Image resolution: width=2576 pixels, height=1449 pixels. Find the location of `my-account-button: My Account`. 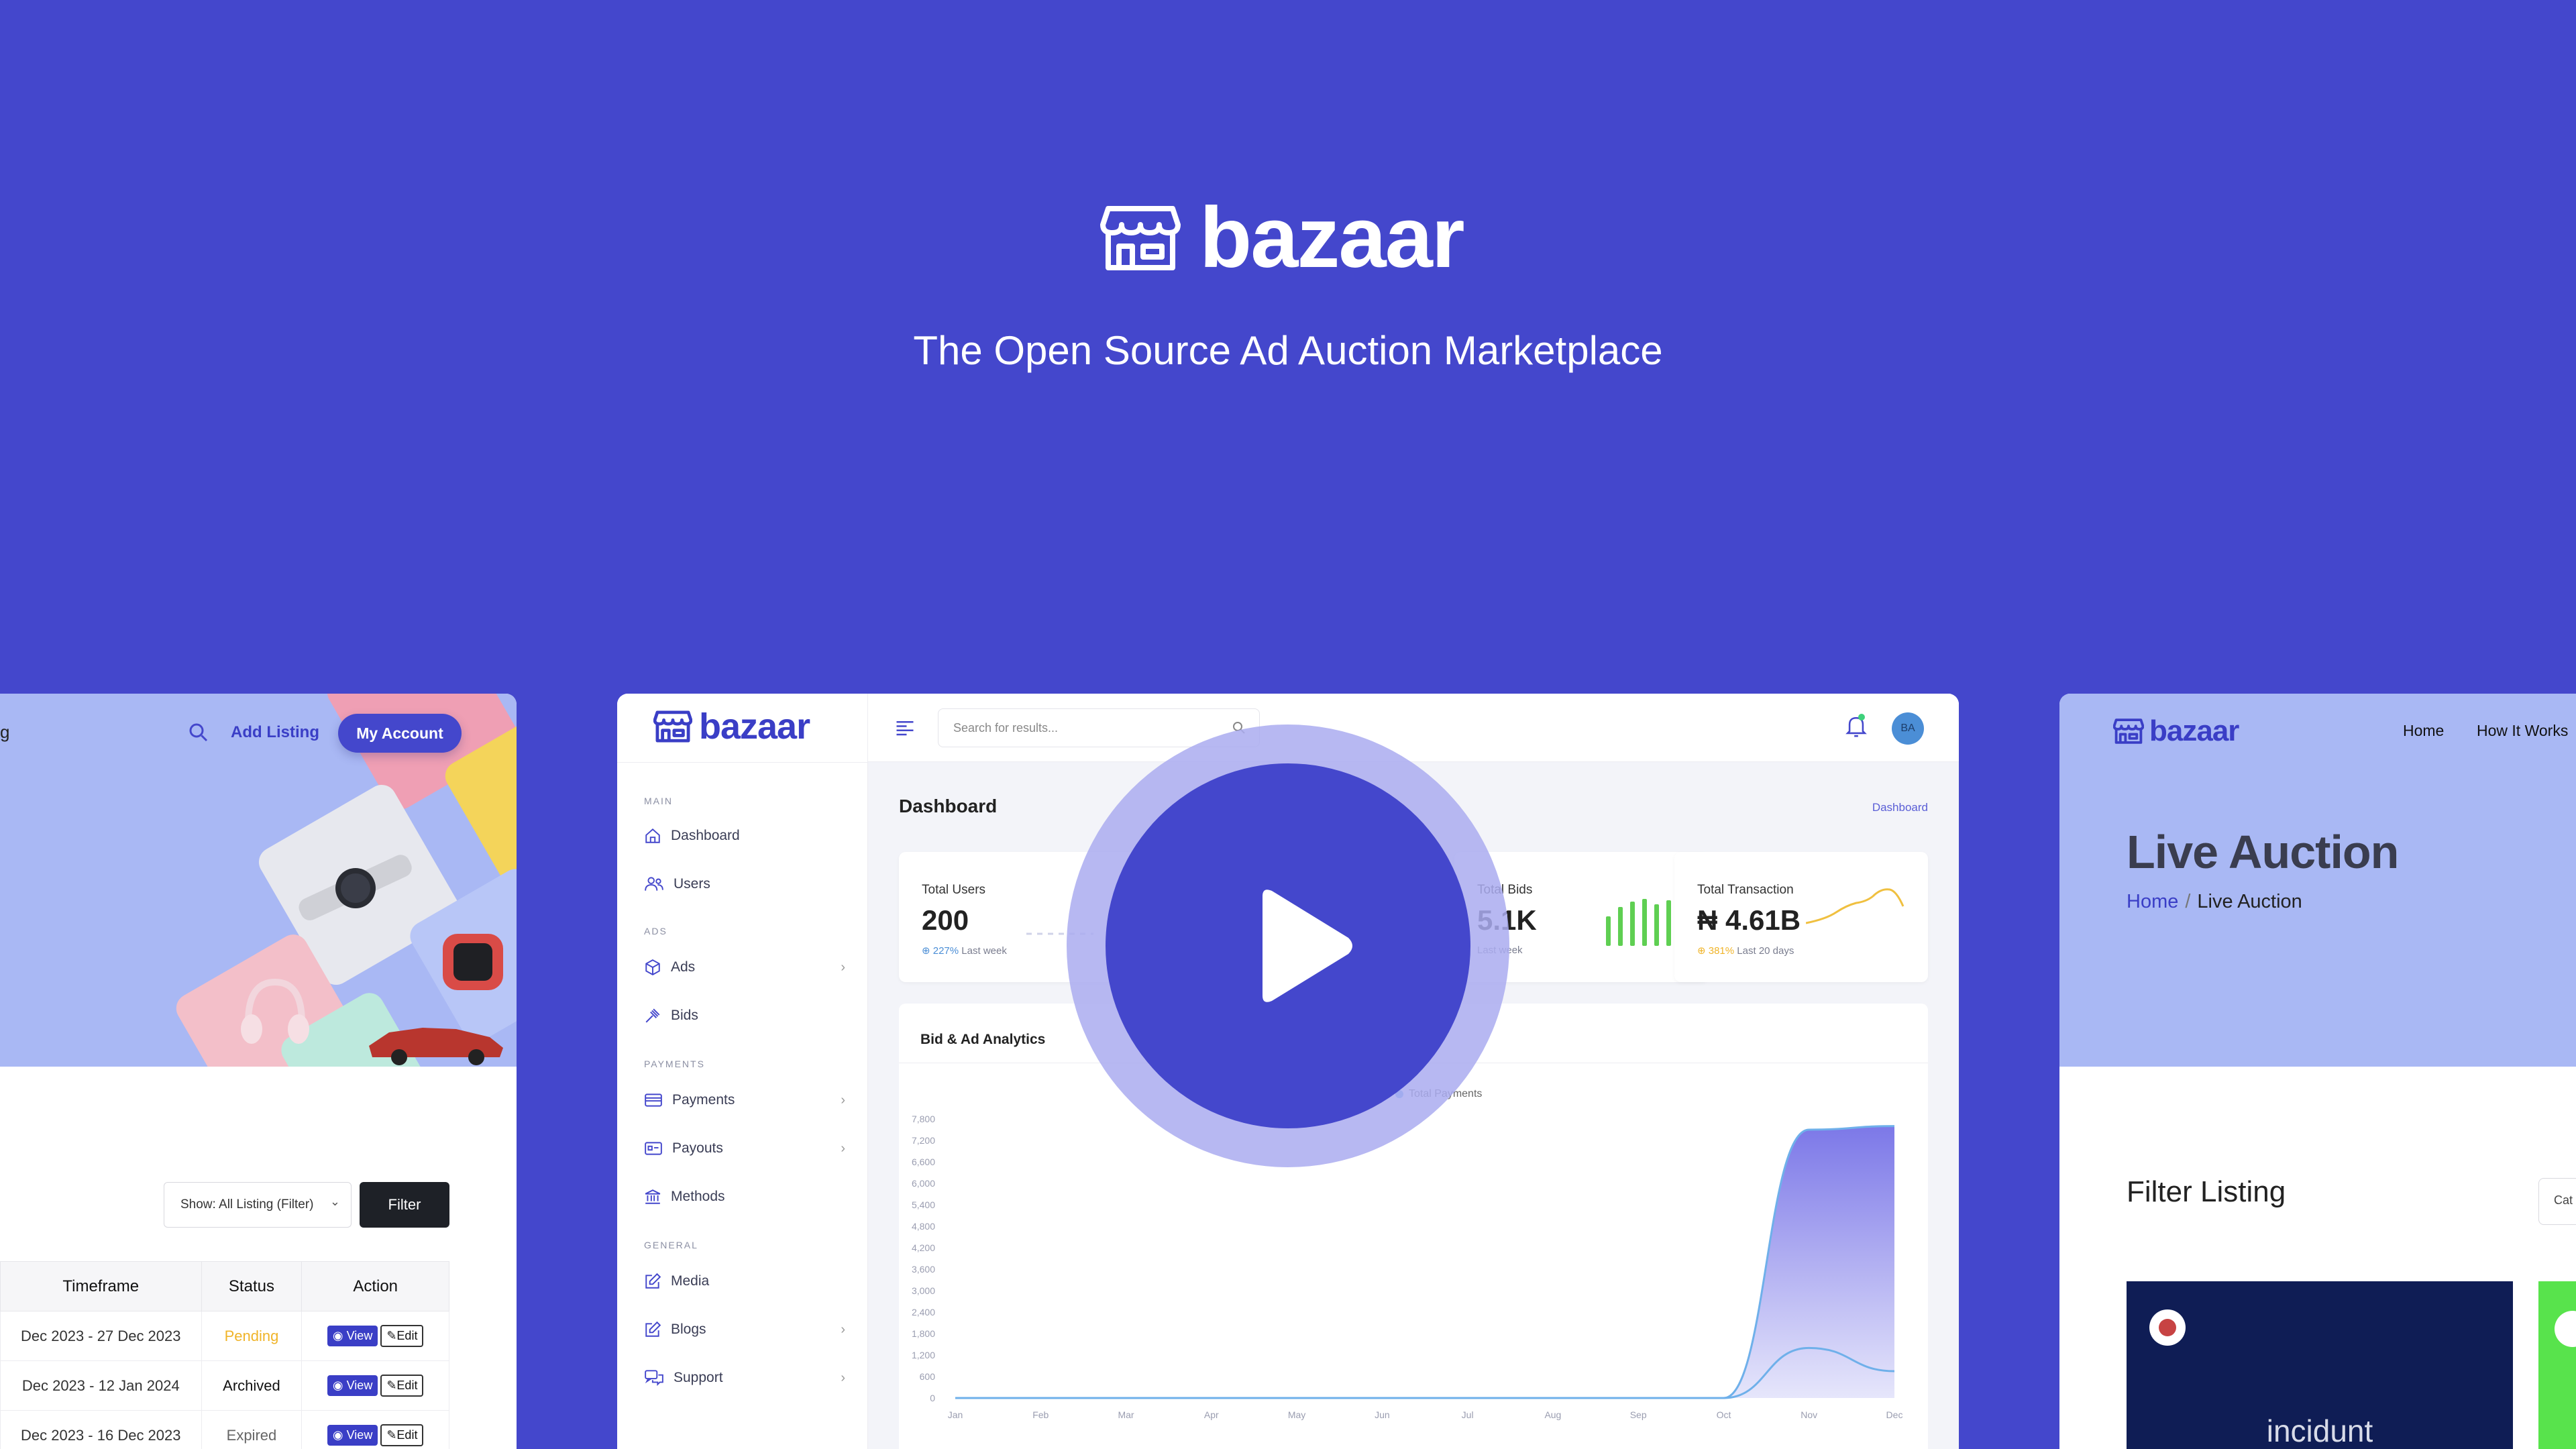

my-account-button: My Account is located at coordinates (400, 733).